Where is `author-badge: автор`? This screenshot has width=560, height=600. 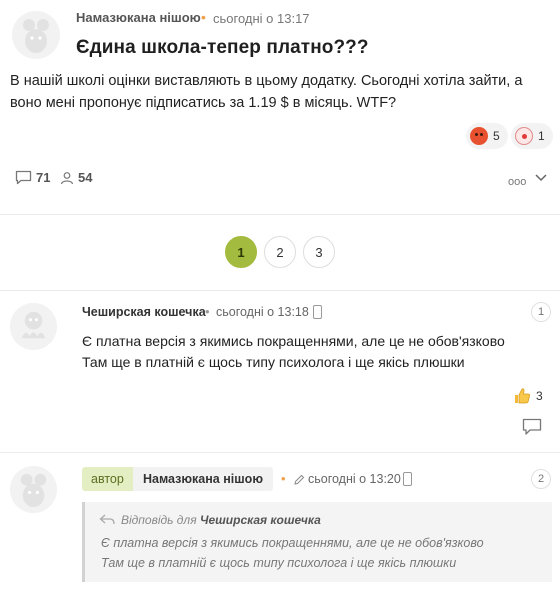
author-badge: автор is located at coordinates (107, 479).